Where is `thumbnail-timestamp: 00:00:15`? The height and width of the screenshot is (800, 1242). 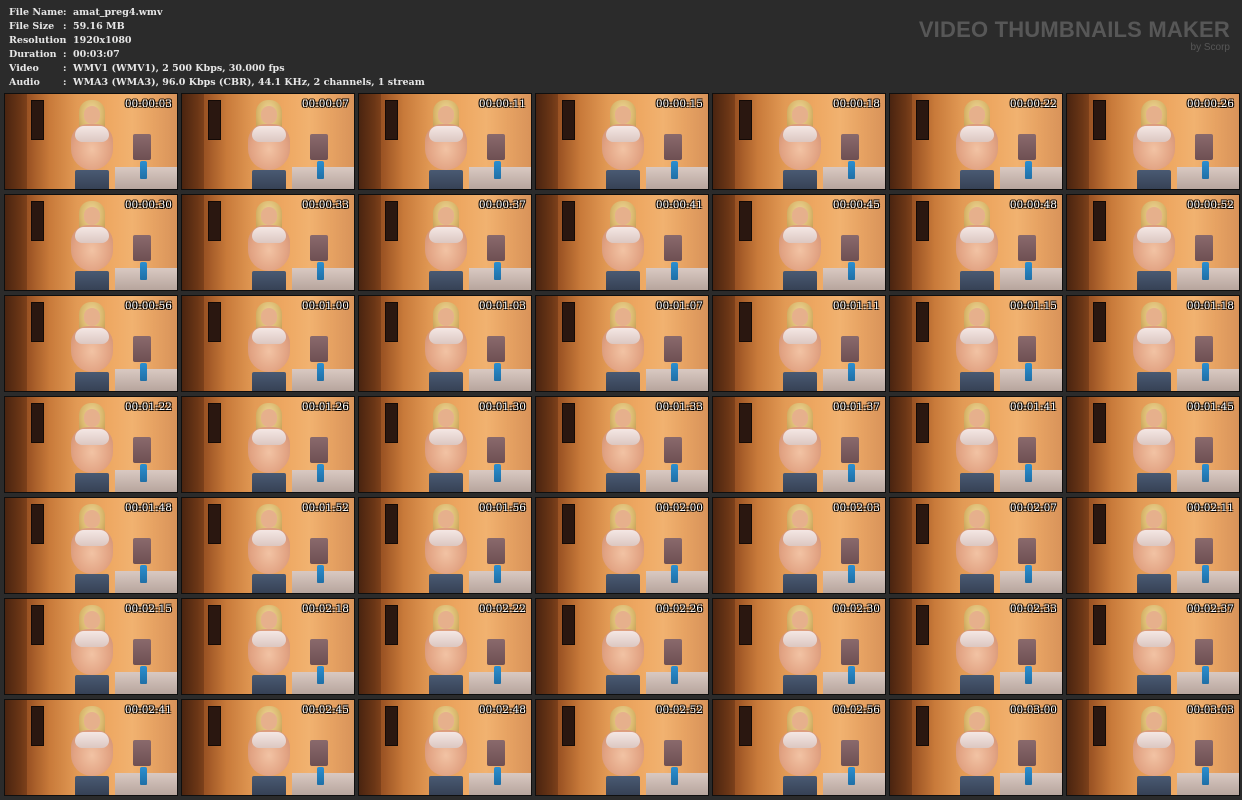
thumbnail-timestamp: 00:00:15 is located at coordinates (679, 104).